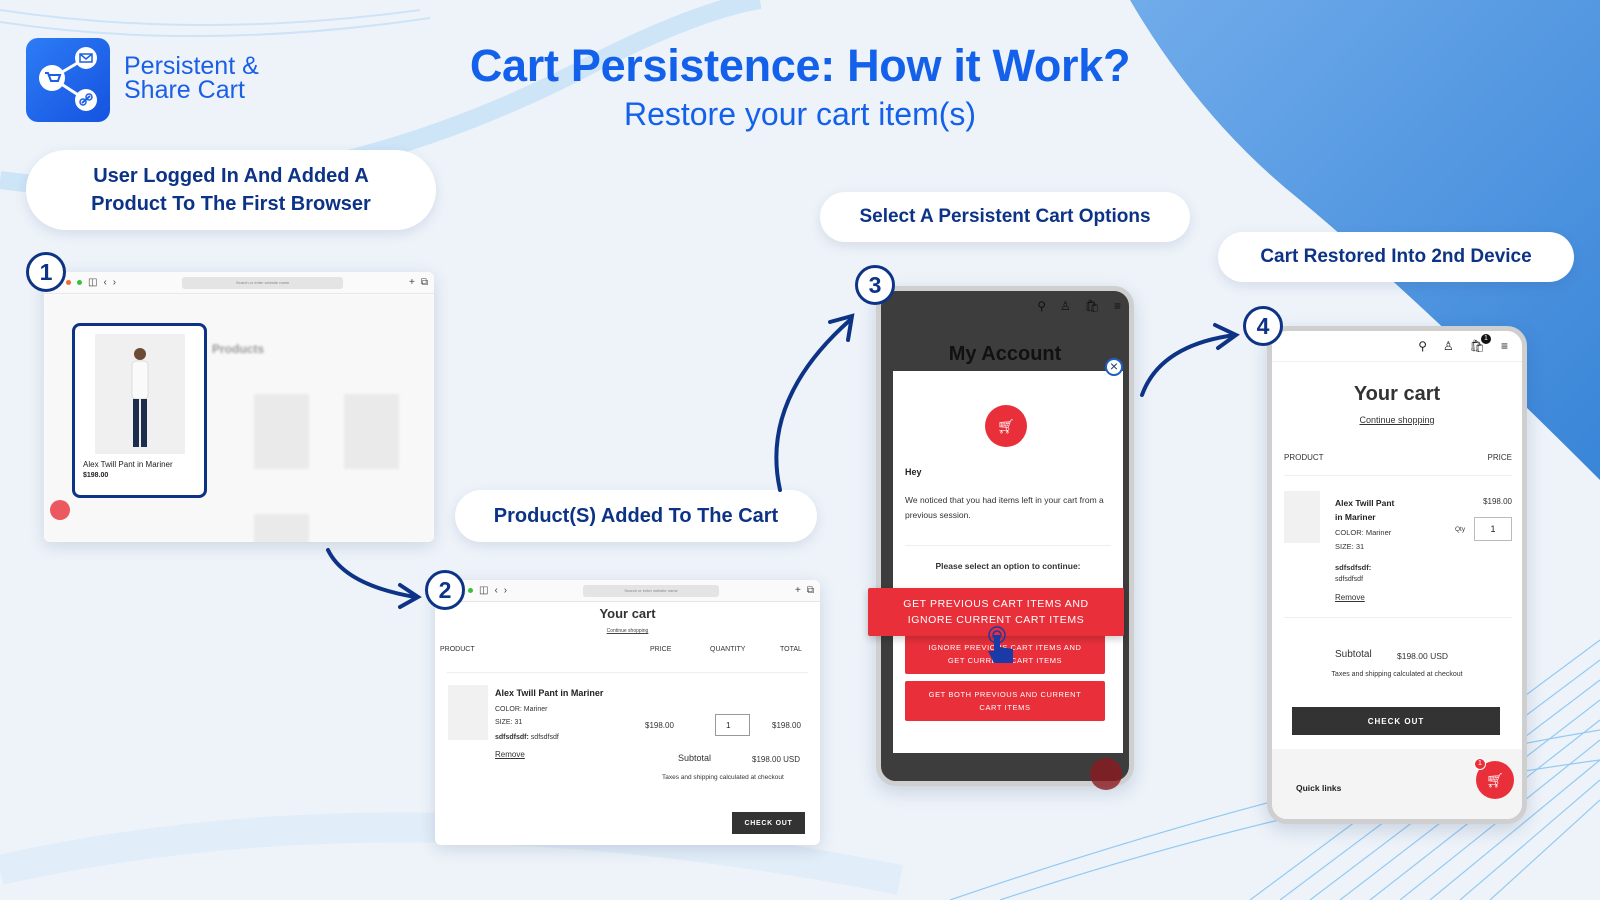  What do you see at coordinates (96, 475) in the screenshot?
I see `product-price: $198.00` at bounding box center [96, 475].